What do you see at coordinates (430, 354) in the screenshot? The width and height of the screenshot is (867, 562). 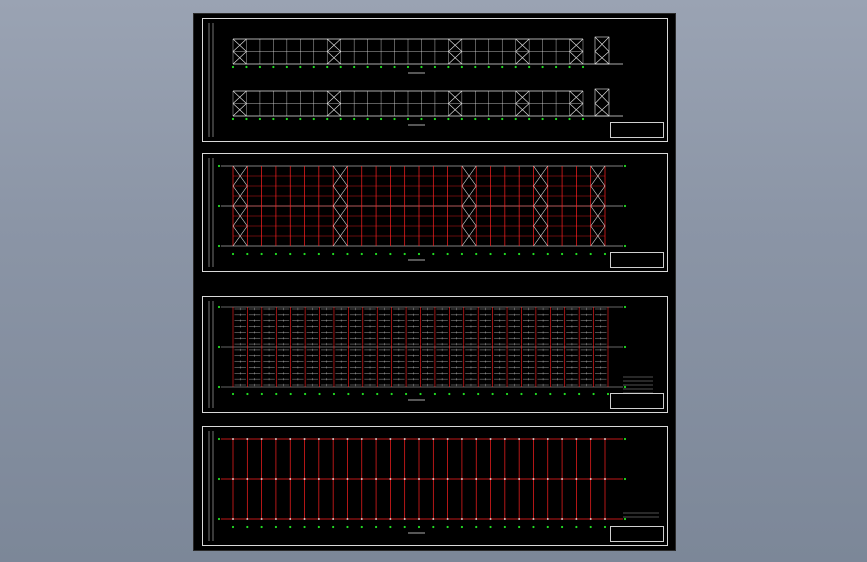 I see `purlin-layout-drawing` at bounding box center [430, 354].